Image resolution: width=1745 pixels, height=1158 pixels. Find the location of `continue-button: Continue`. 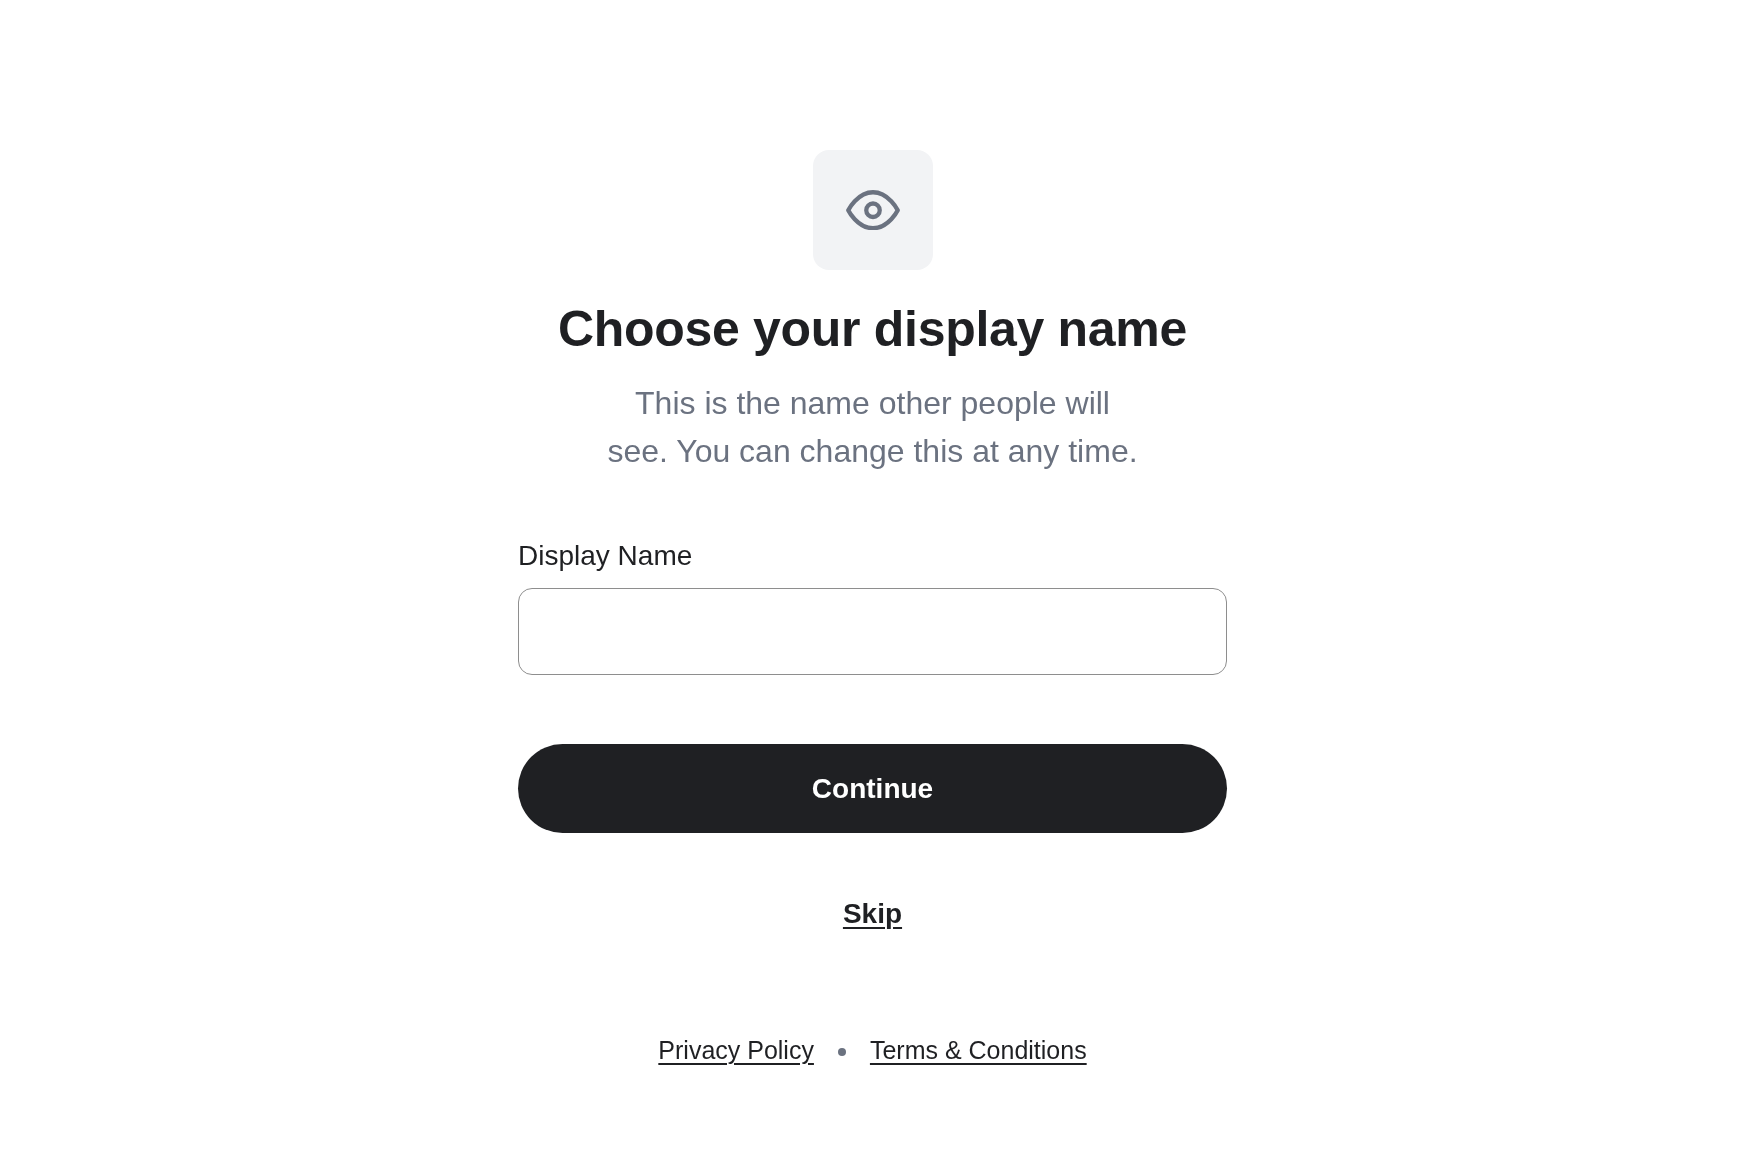

continue-button: Continue is located at coordinates (872, 788).